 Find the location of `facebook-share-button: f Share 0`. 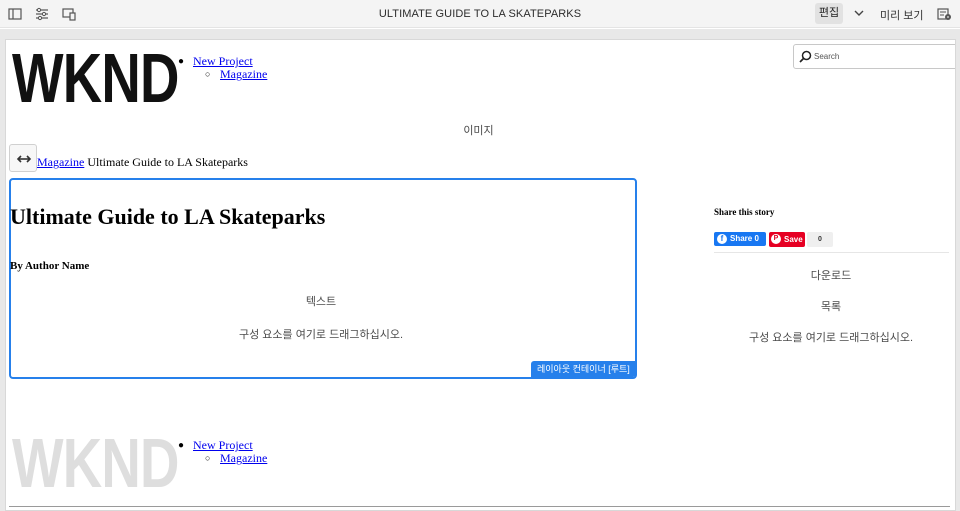

facebook-share-button: f Share 0 is located at coordinates (740, 239).